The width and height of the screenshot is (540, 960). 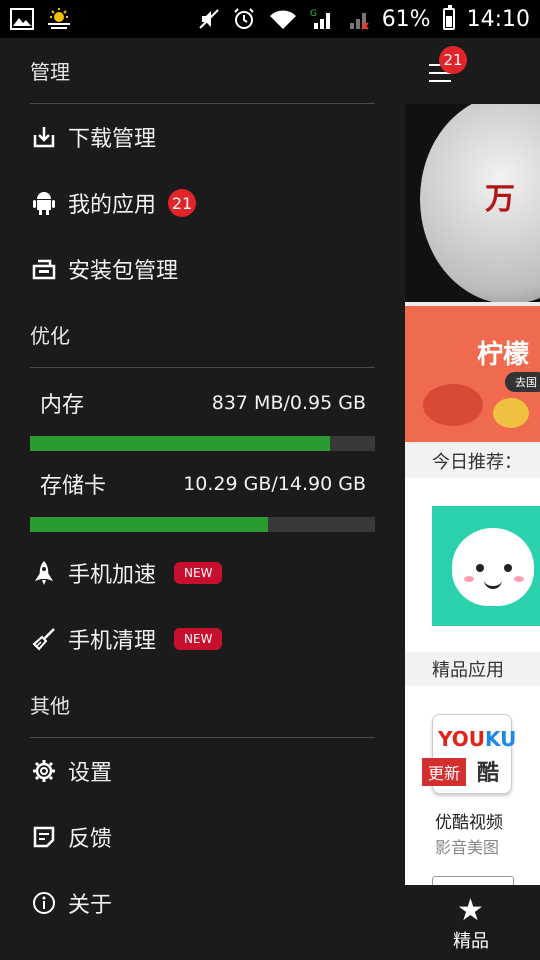 What do you see at coordinates (472, 374) in the screenshot?
I see `promo-banner-2: 柠檬 去国` at bounding box center [472, 374].